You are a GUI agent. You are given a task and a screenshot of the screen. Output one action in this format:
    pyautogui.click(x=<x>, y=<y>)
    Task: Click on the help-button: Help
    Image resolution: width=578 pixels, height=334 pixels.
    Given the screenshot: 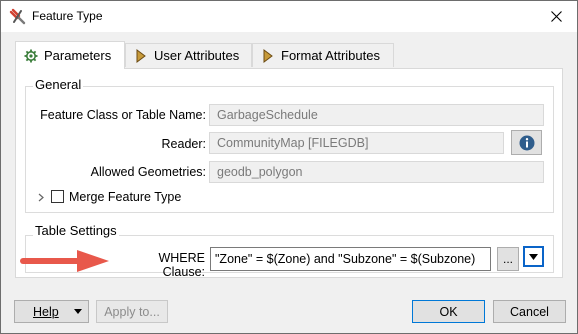 What is the action you would take?
    pyautogui.click(x=51, y=311)
    